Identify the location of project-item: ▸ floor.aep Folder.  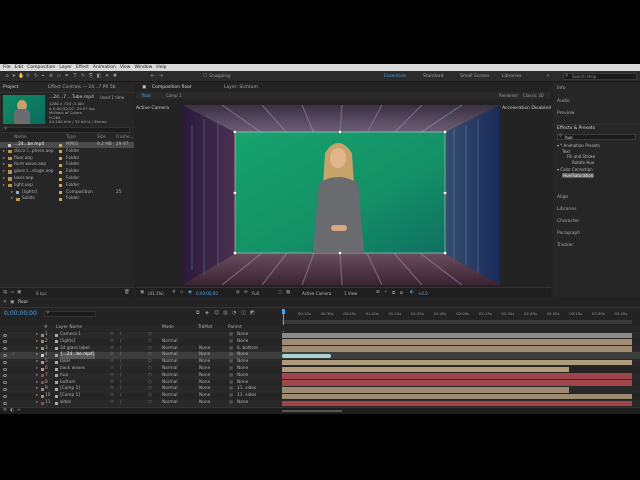
(67, 159).